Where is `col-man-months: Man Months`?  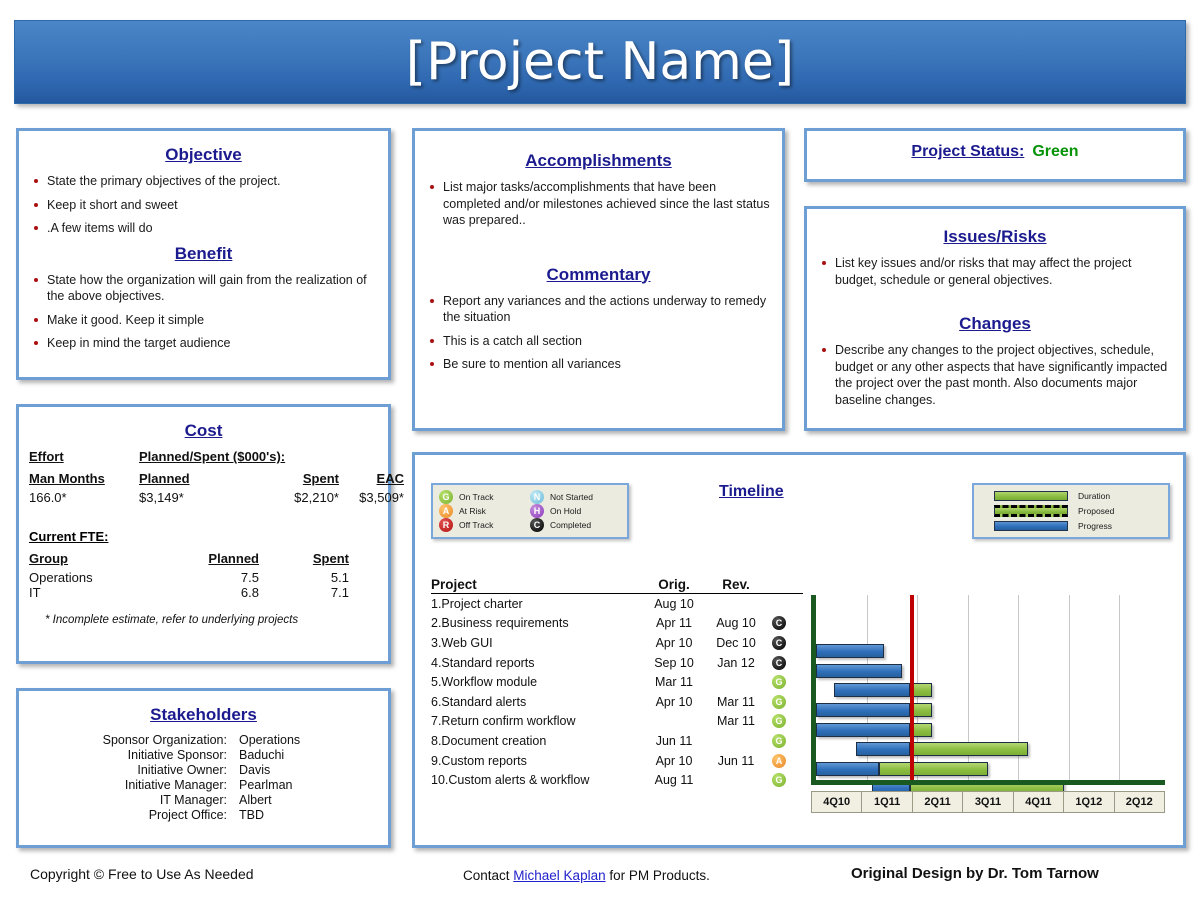
col-man-months: Man Months is located at coordinates (67, 478).